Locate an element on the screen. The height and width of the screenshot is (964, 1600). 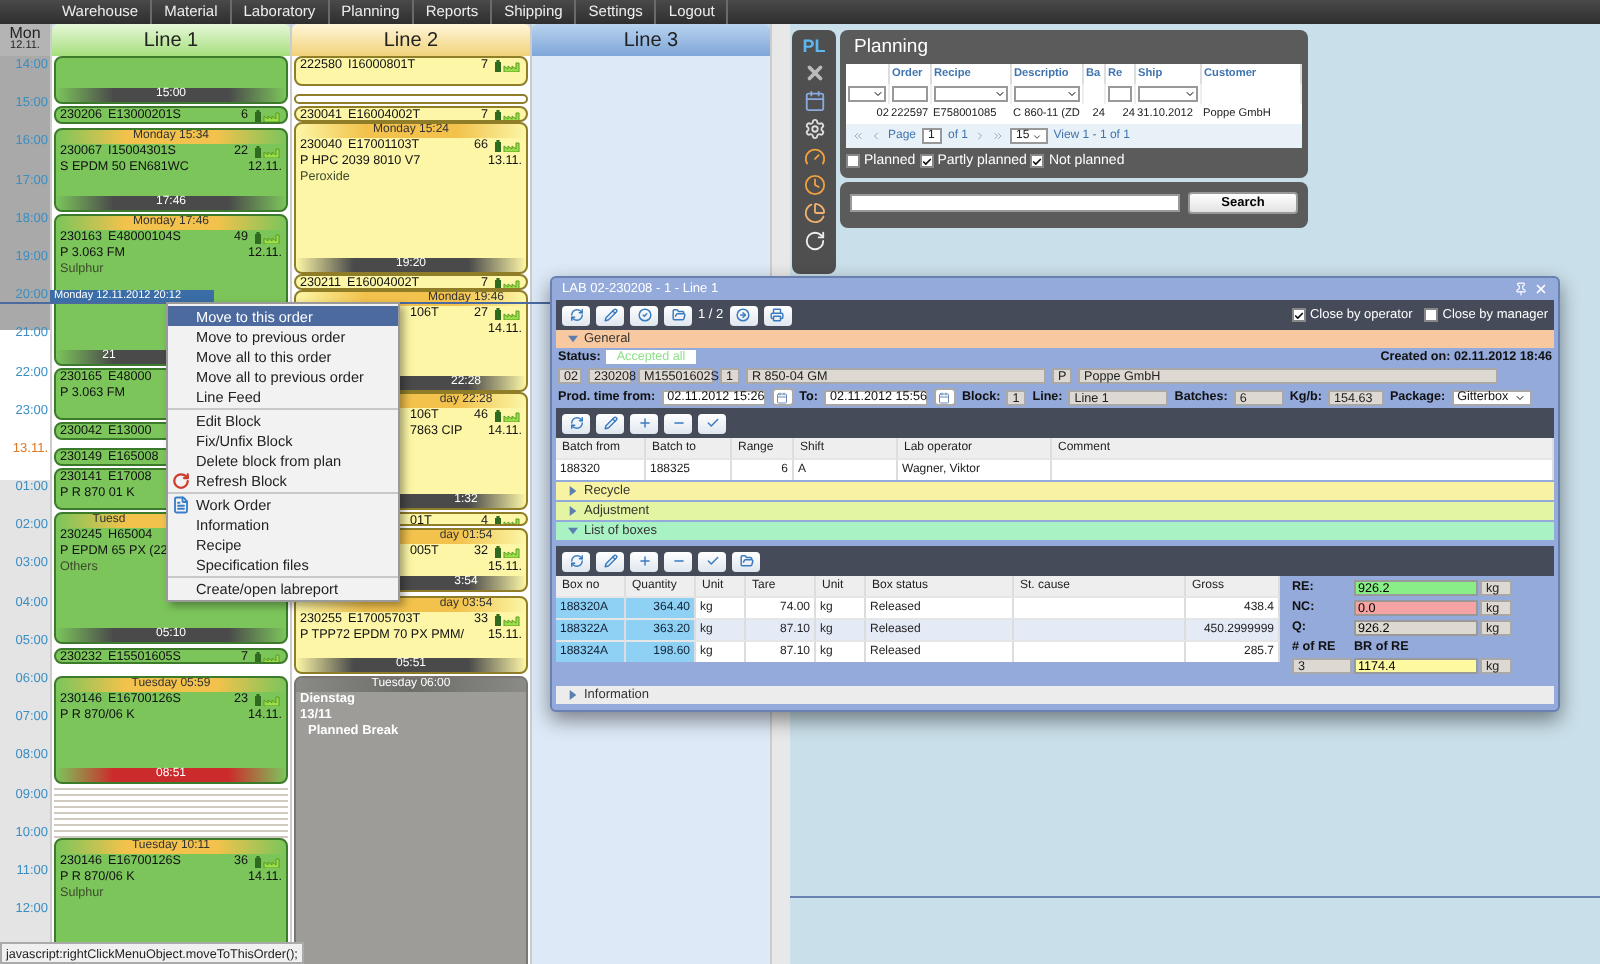
close-icon is located at coordinates (814, 73).